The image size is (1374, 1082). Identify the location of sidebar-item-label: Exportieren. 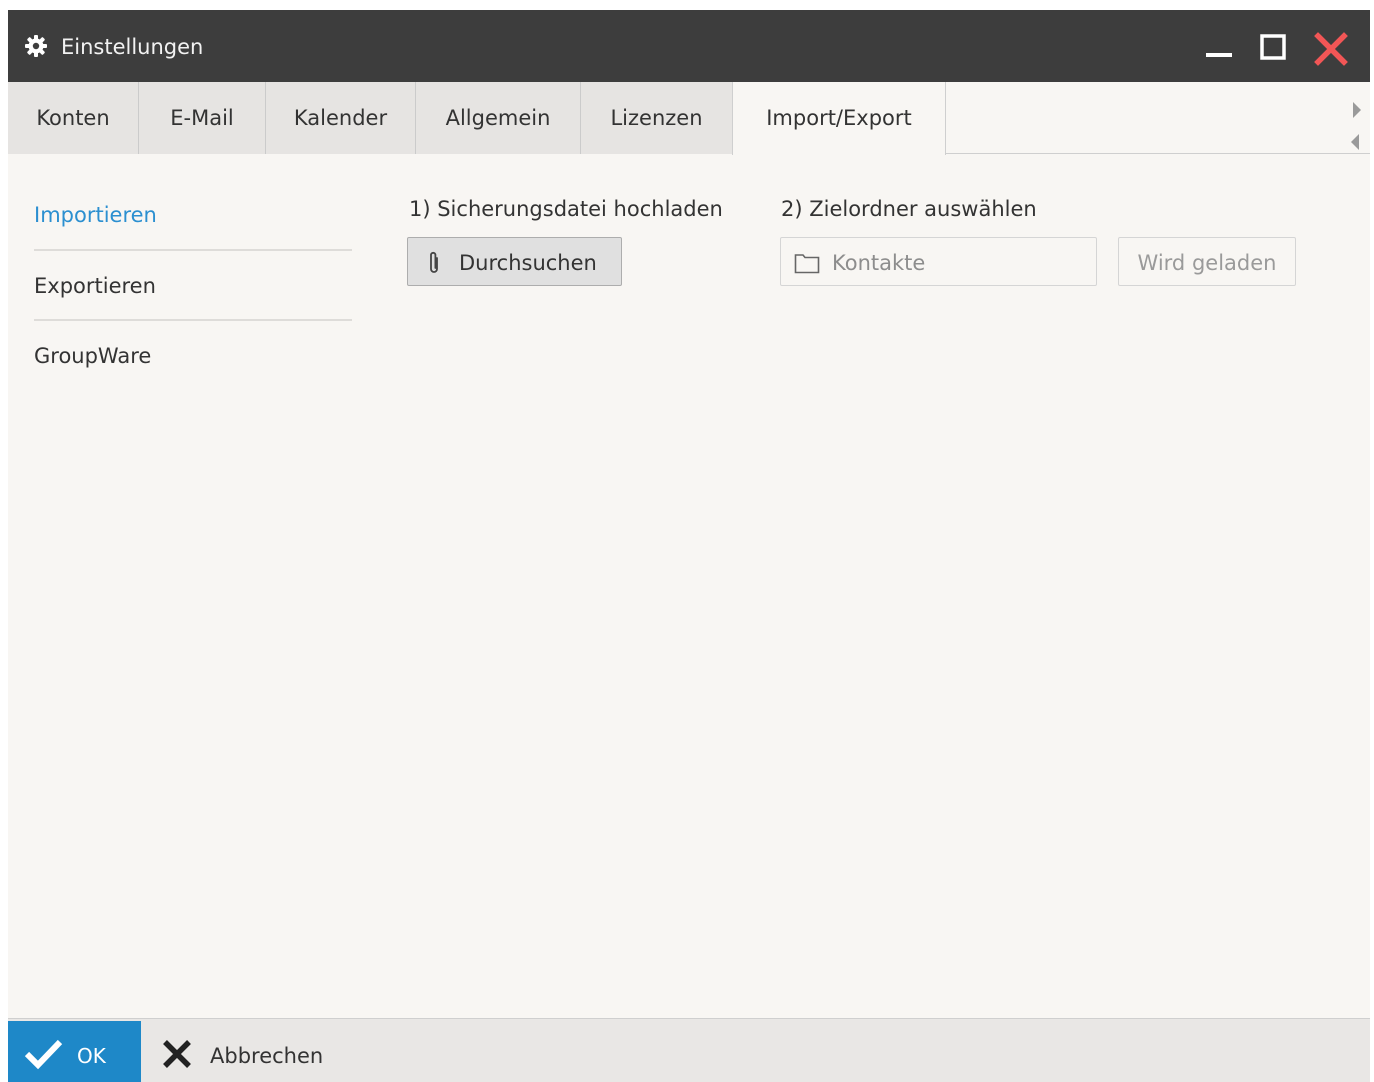
(95, 286).